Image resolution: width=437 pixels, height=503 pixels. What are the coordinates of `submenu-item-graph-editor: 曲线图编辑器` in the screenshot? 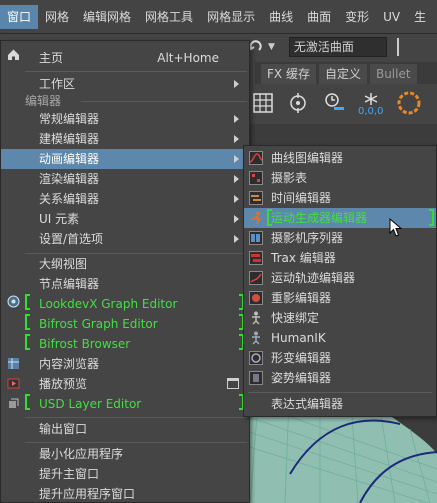 It's located at (340, 158).